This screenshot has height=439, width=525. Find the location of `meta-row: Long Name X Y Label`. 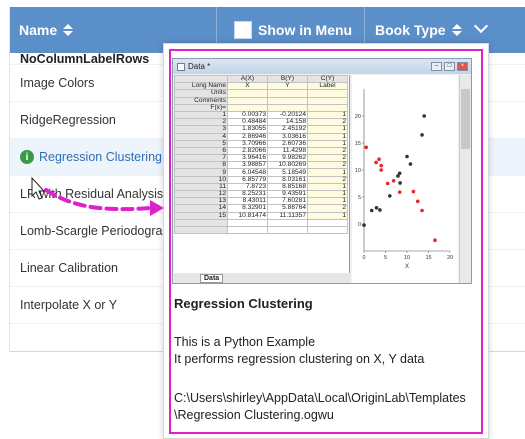

meta-row: Long Name X Y Label is located at coordinates (261, 86).